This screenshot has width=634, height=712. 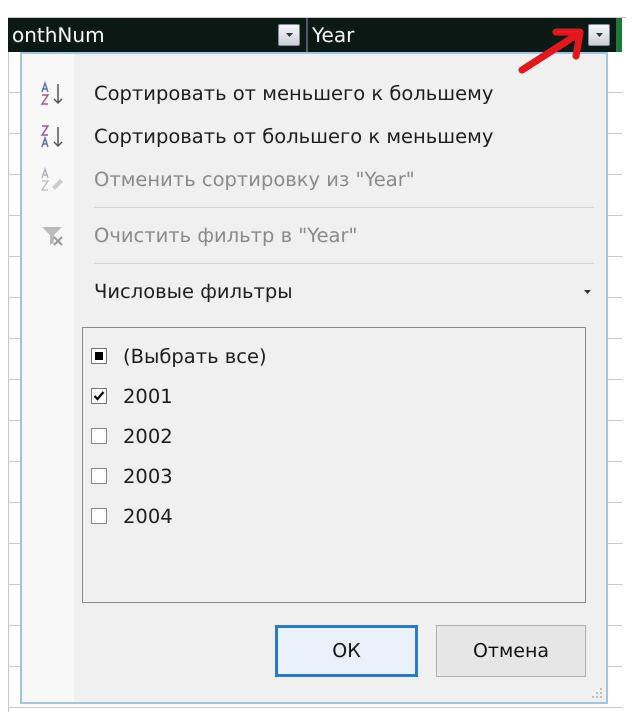 What do you see at coordinates (314, 136) in the screenshot?
I see `menu-item: Сортировать от большего к меньшему` at bounding box center [314, 136].